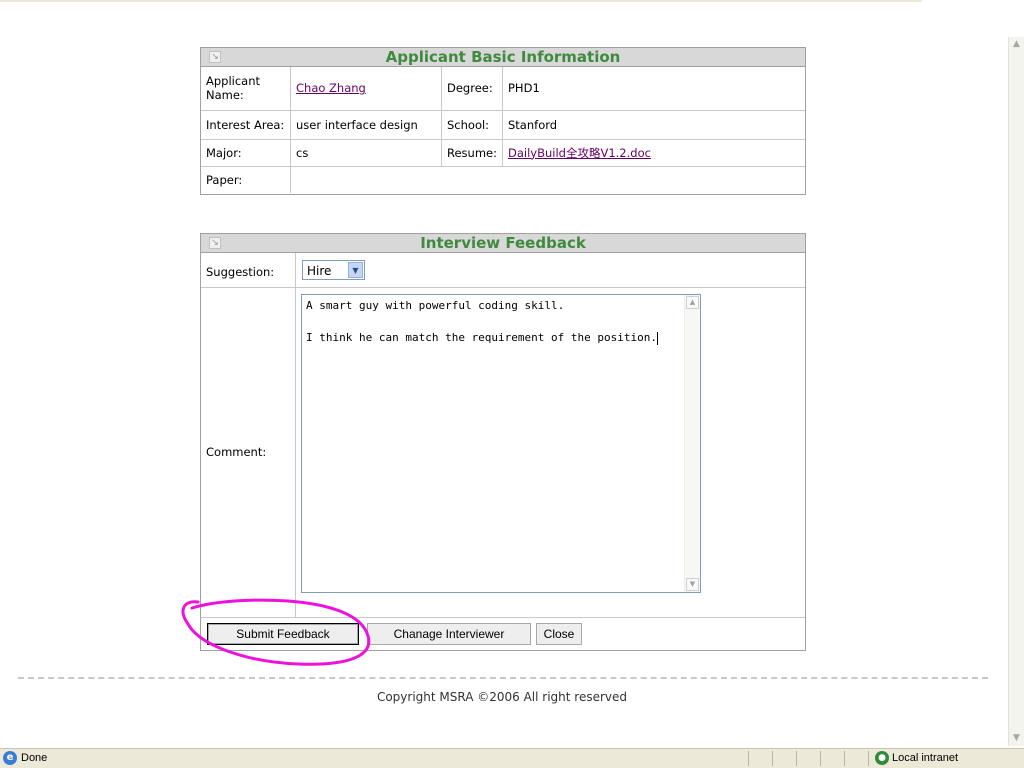  Describe the element at coordinates (246, 179) in the screenshot. I see `paper-label: Paper:` at that location.